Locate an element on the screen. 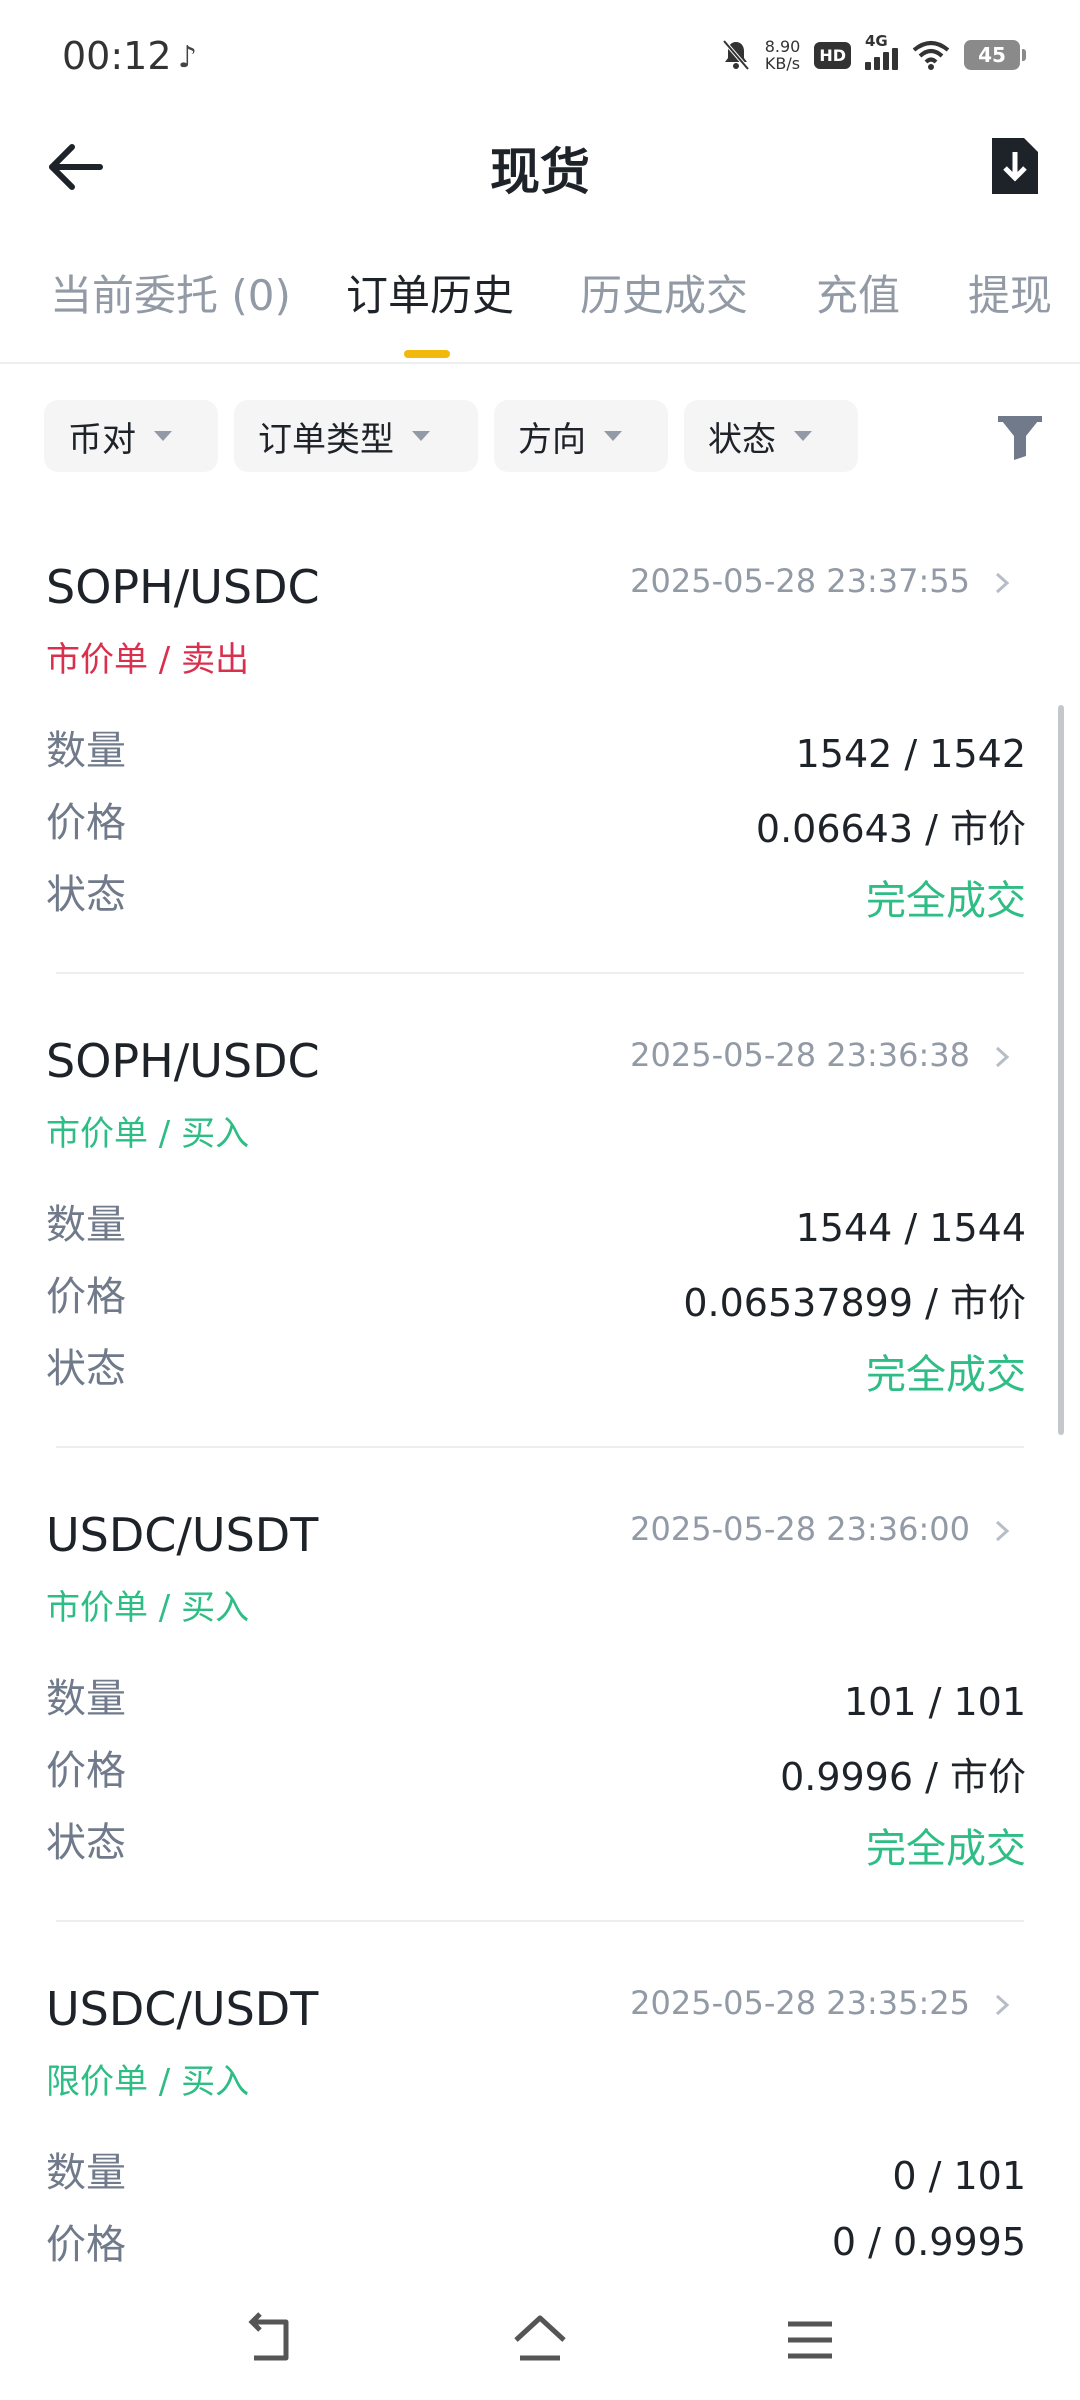 Image resolution: width=1080 pixels, height=2400 pixels. status-time: 00:12 is located at coordinates (117, 56).